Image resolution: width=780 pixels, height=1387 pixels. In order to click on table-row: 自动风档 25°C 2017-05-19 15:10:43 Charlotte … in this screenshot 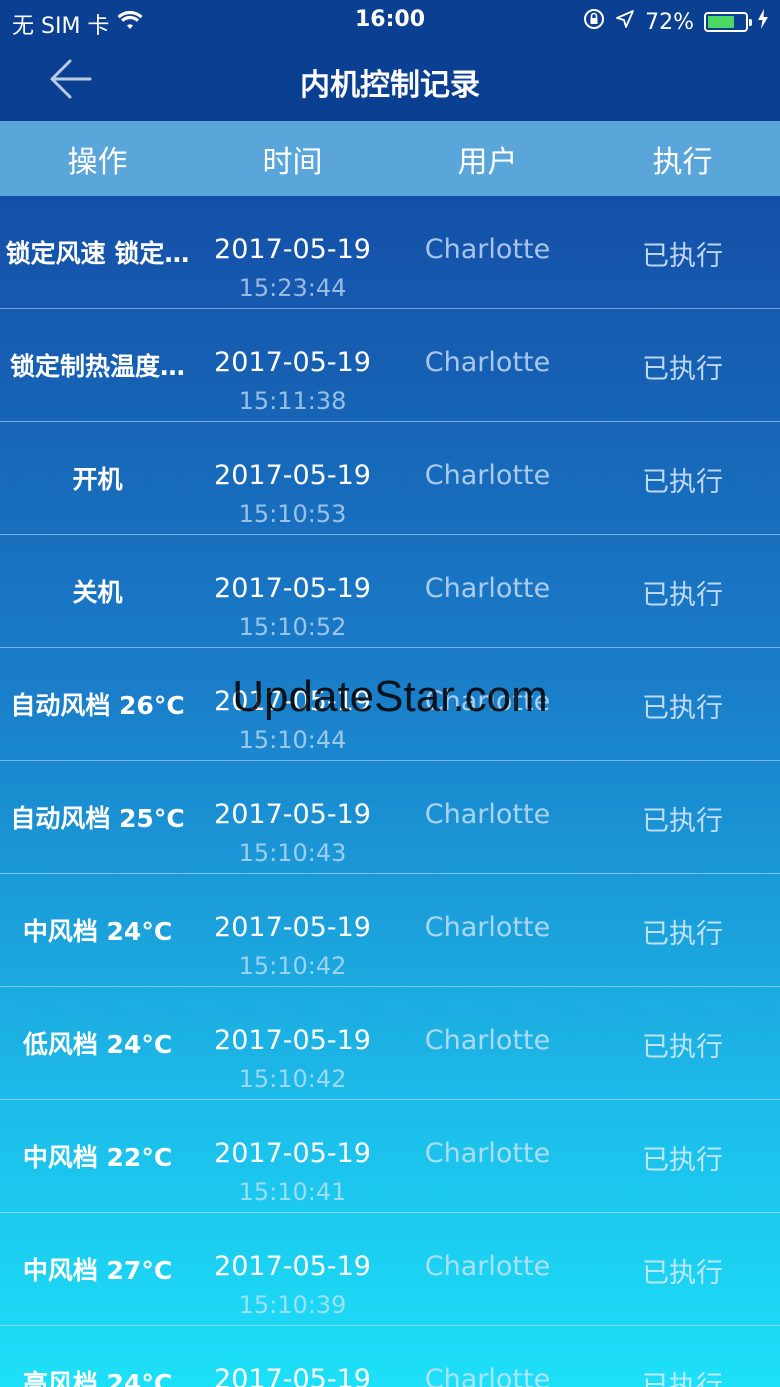, I will do `click(390, 817)`.